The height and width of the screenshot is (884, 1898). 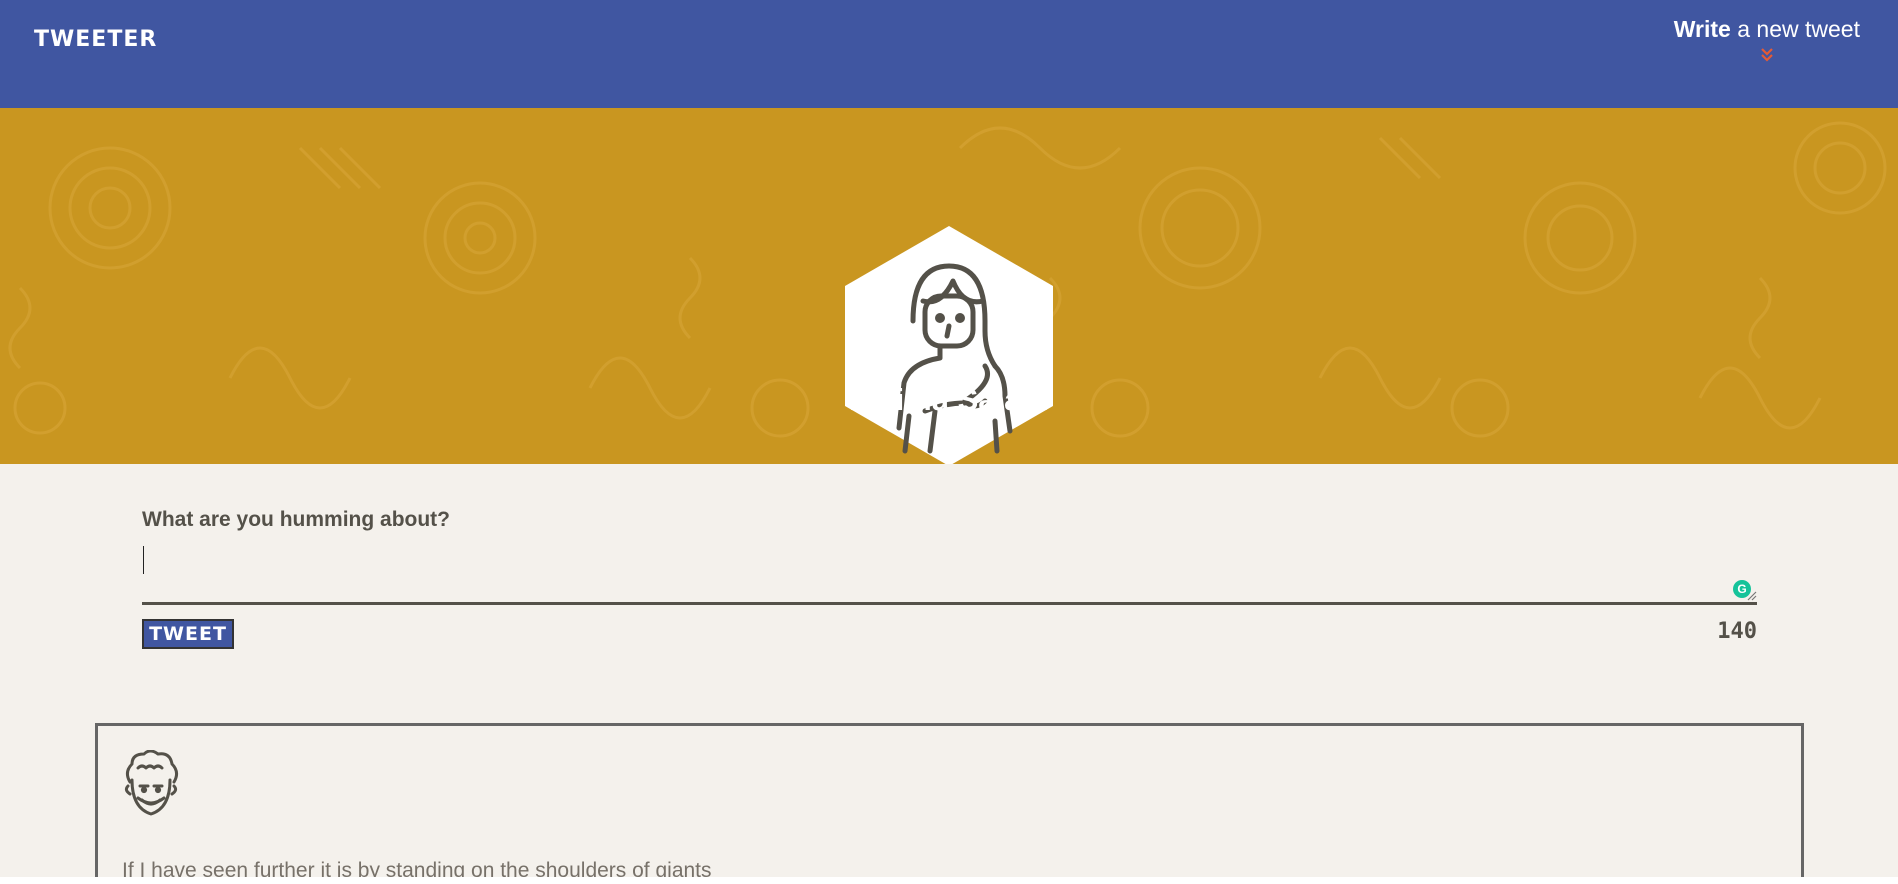 What do you see at coordinates (949, 54) in the screenshot?
I see `top-nav: TWEETER Write a new tweet` at bounding box center [949, 54].